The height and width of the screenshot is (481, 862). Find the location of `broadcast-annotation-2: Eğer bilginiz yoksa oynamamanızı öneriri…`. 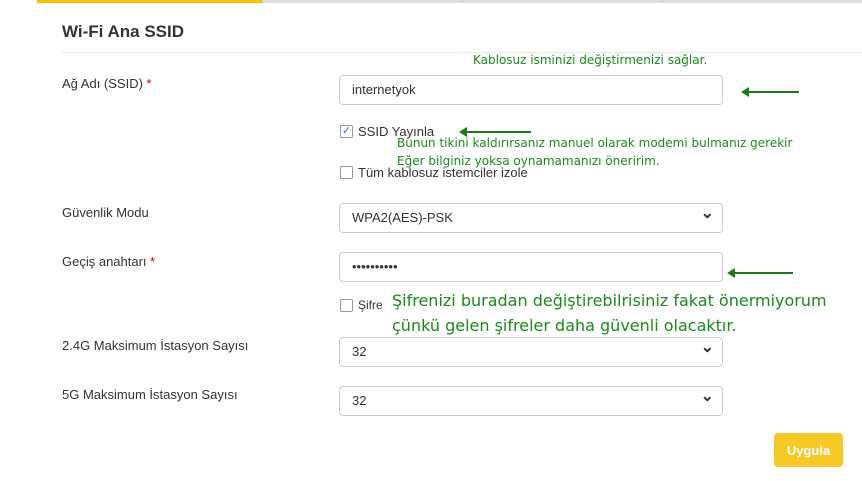

broadcast-annotation-2: Eğer bilginiz yoksa oynamamanızı öneriri… is located at coordinates (528, 161).